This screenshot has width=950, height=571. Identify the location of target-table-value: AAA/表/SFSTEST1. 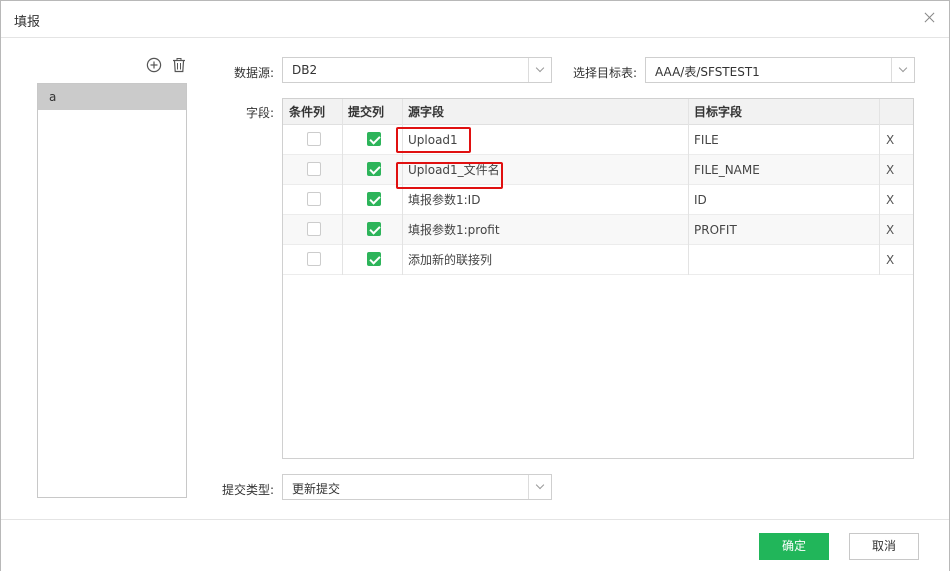
(707, 72).